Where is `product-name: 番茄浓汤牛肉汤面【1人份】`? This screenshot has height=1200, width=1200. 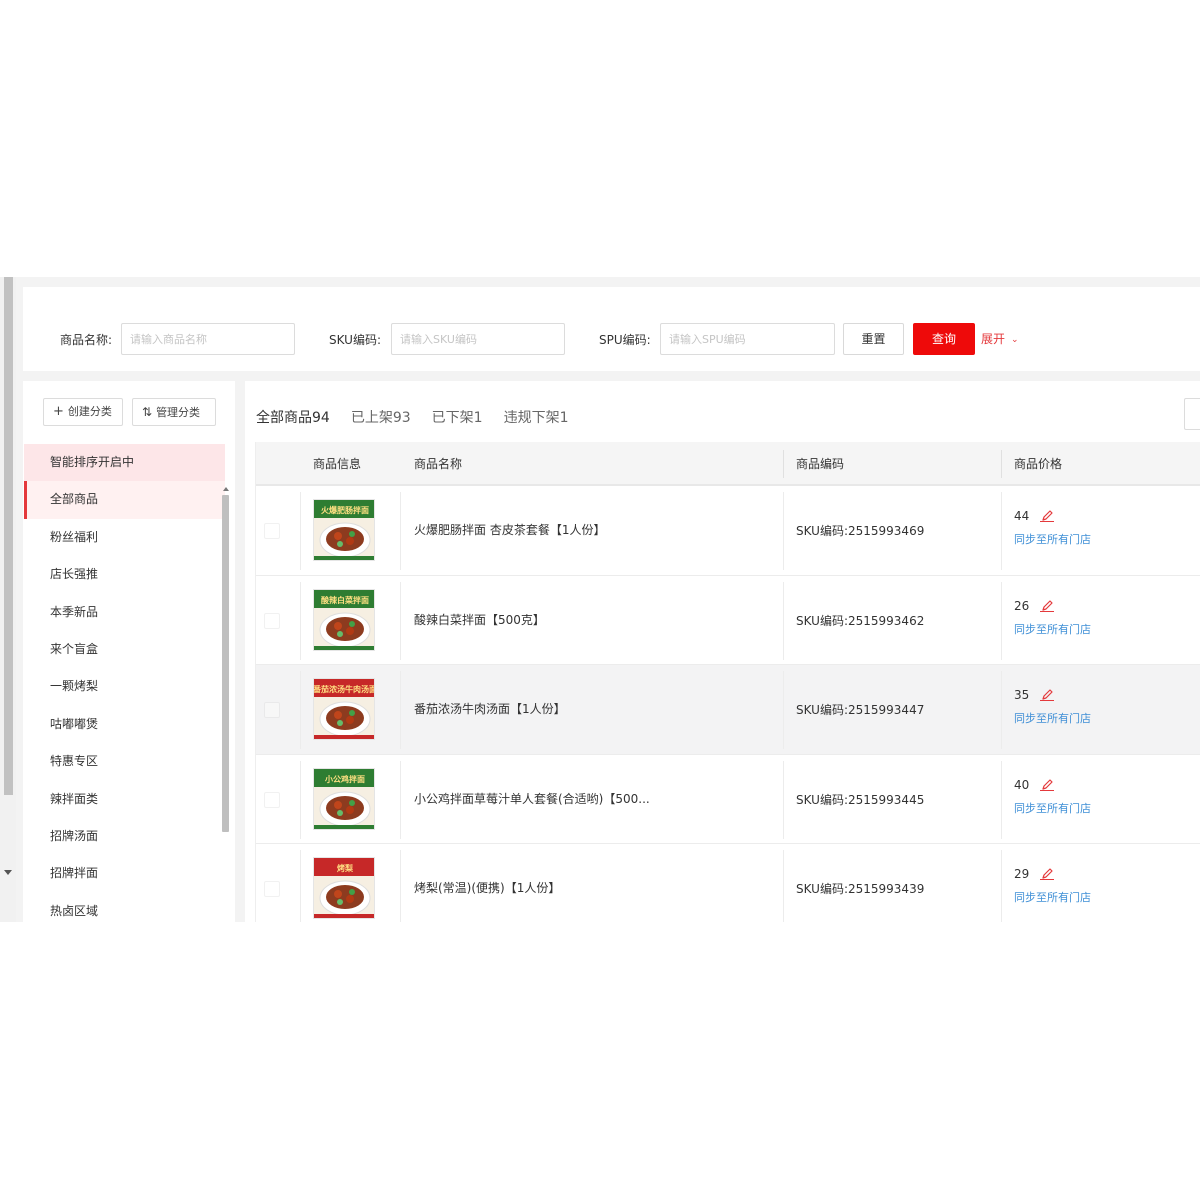 product-name: 番茄浓汤牛肉汤面【1人份】 is located at coordinates (490, 709).